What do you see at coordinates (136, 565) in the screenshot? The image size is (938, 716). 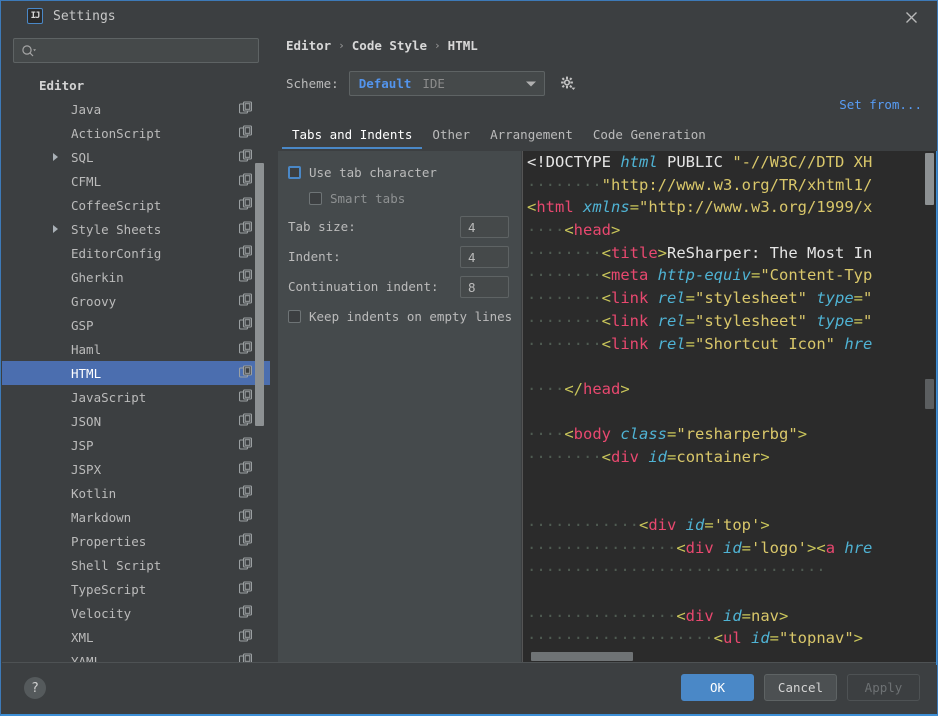 I see `sidebar-item-shell-script: Shell Script` at bounding box center [136, 565].